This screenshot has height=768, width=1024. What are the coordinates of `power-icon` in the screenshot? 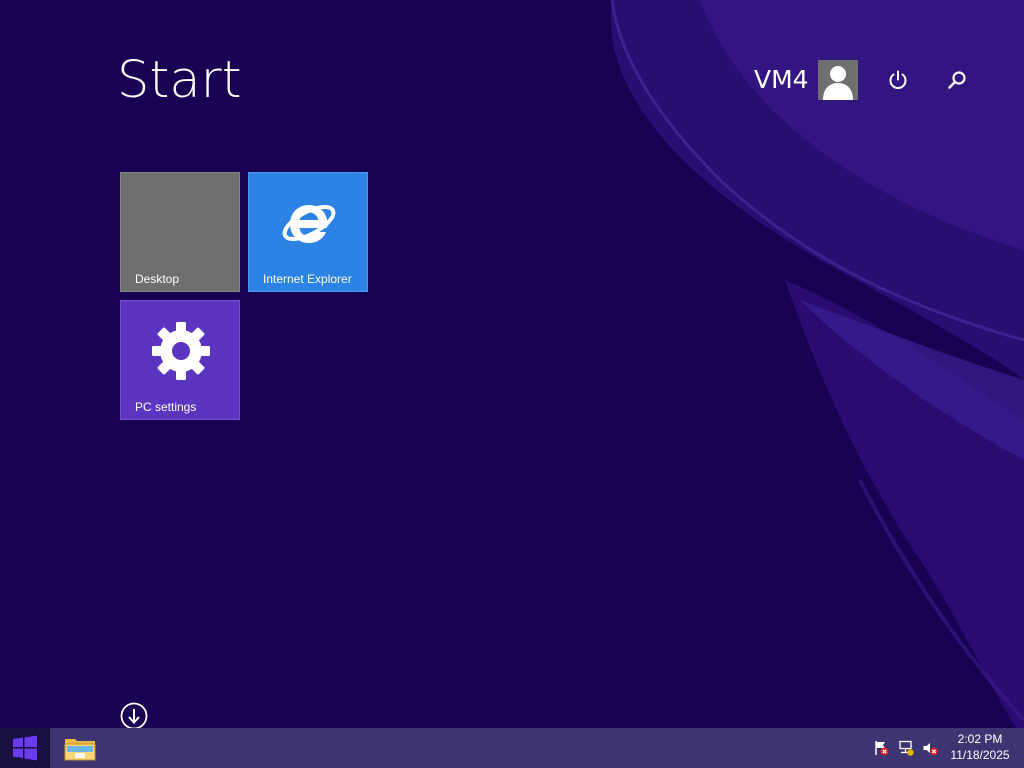 It's located at (898, 79).